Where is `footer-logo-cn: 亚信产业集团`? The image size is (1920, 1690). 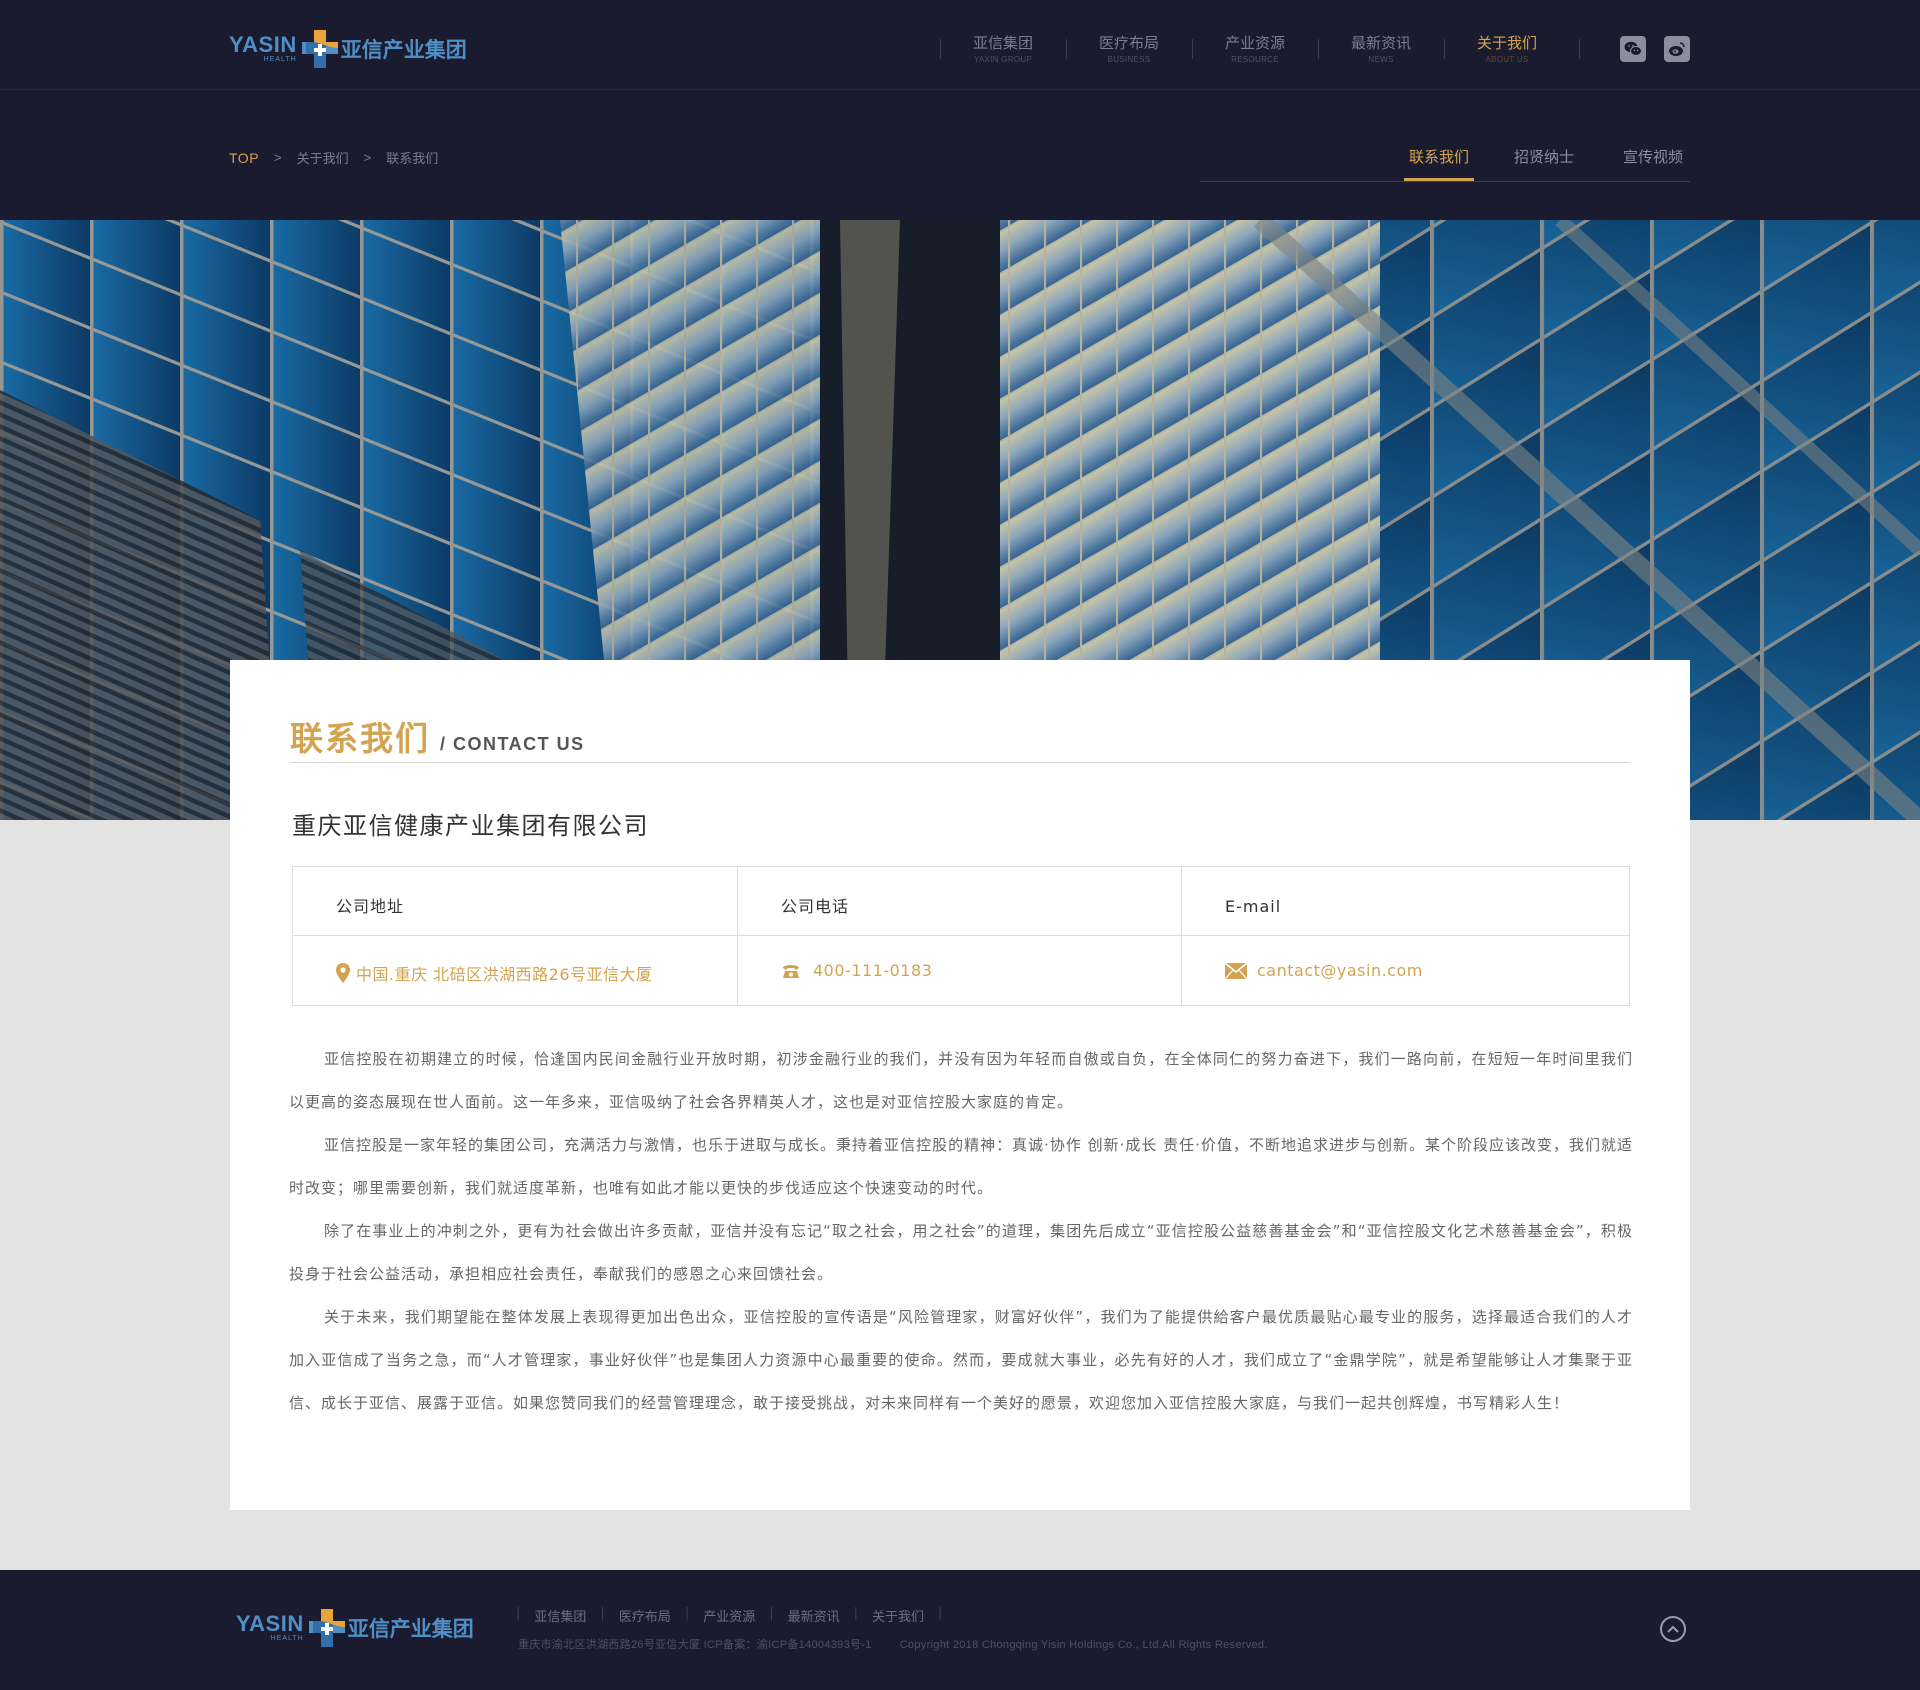
footer-logo-cn: 亚信产业集团 is located at coordinates (410, 1629).